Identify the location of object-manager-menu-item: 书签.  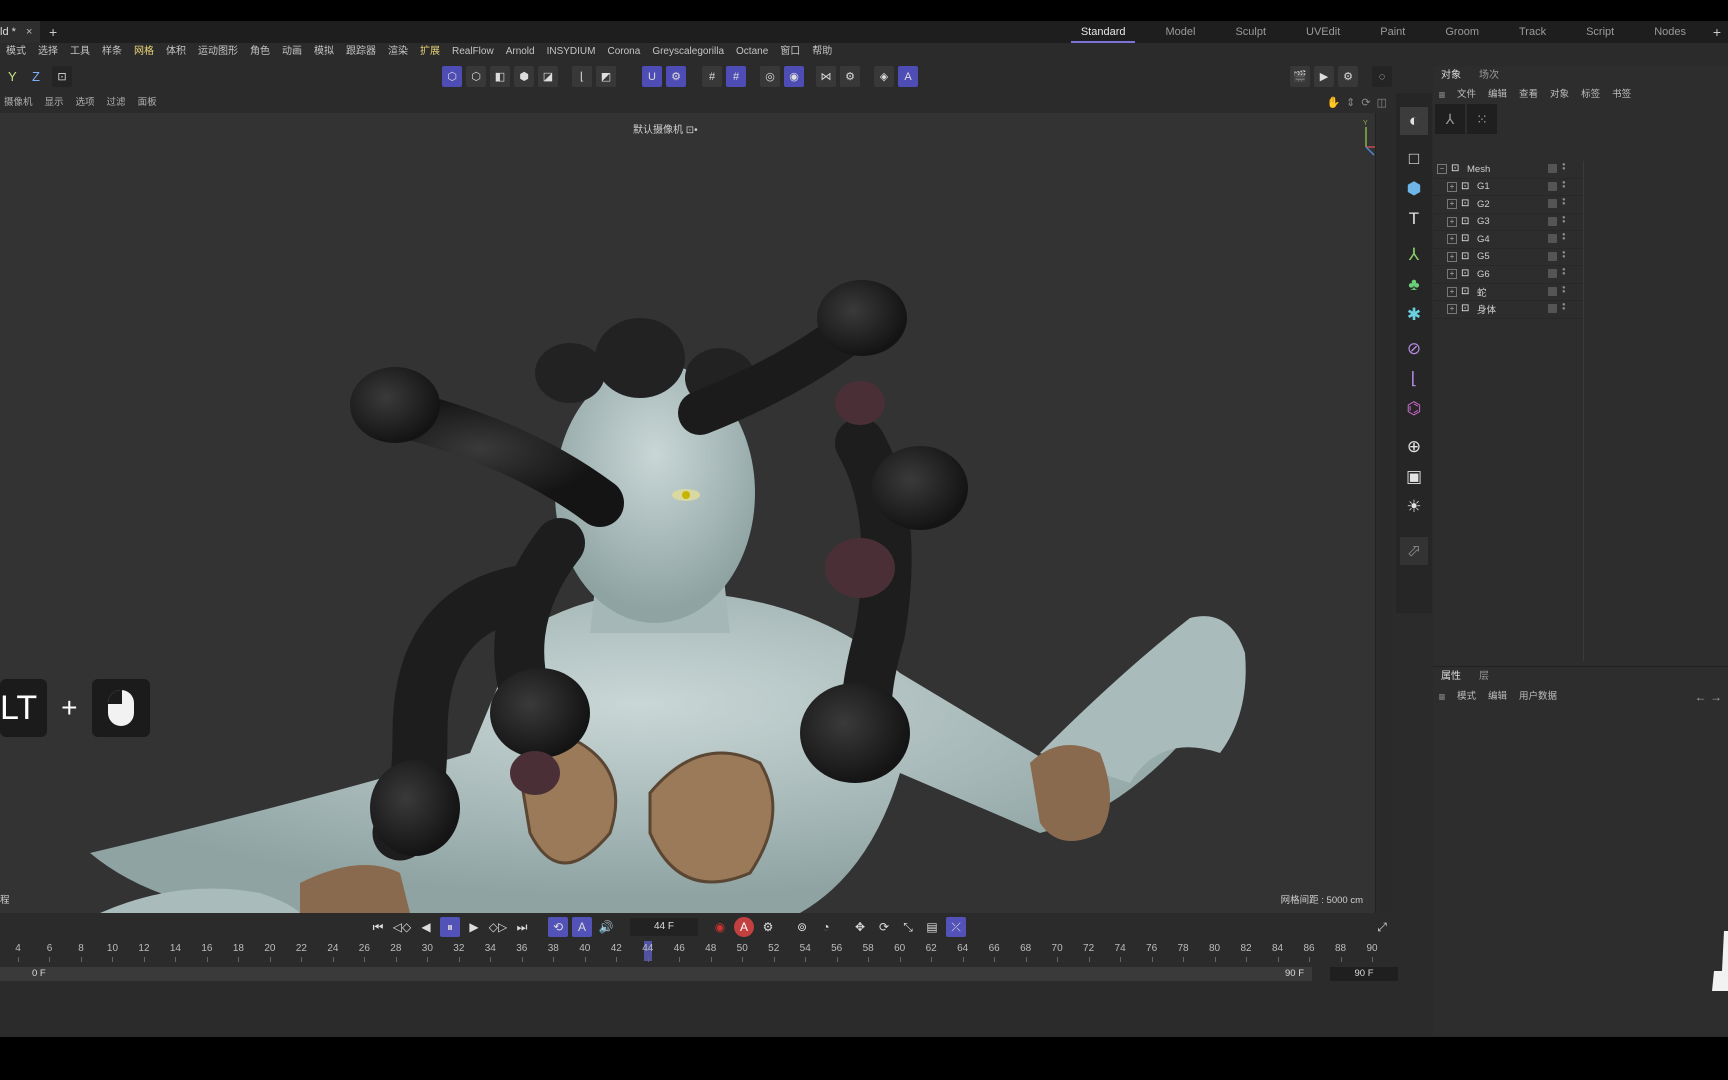
(1621, 95).